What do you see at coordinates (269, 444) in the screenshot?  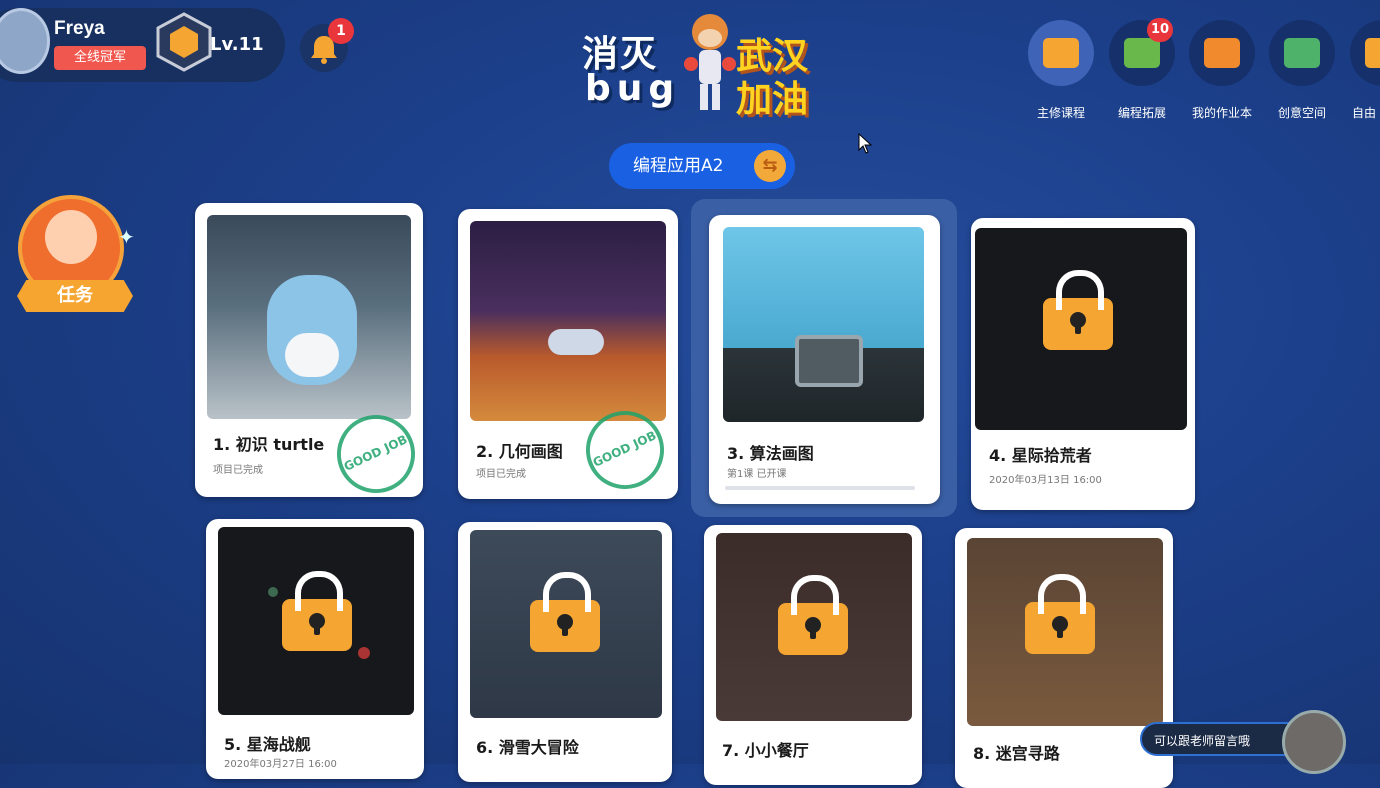 I see `lesson-title: 1. 初识 turtle` at bounding box center [269, 444].